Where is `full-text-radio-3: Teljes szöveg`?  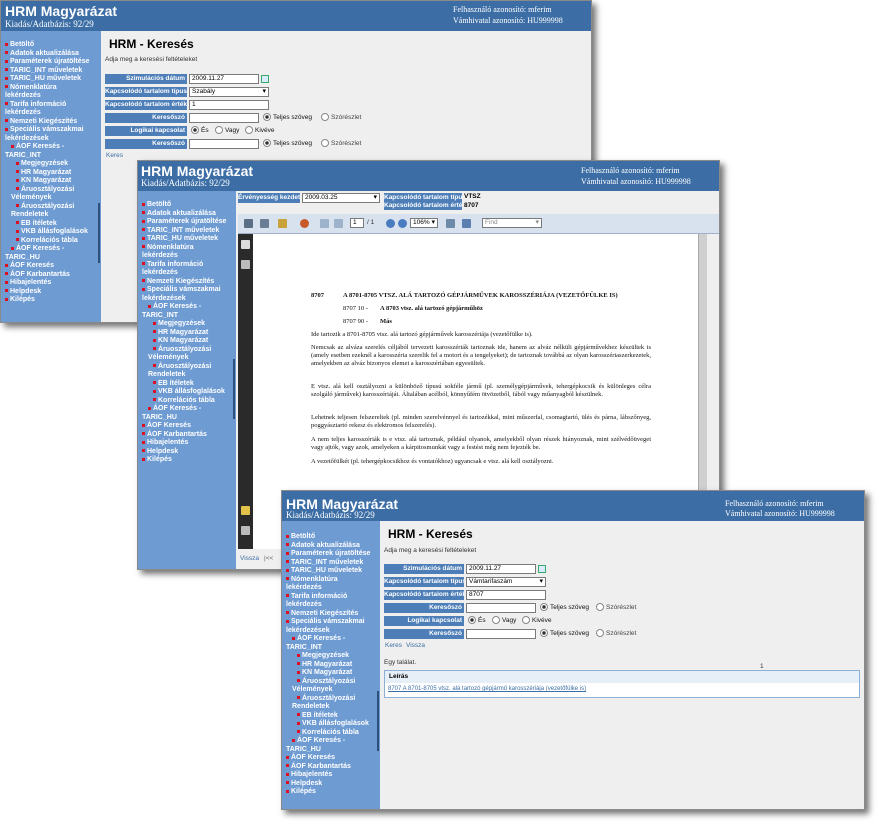
full-text-radio-3: Teljes szöveg is located at coordinates (564, 608).